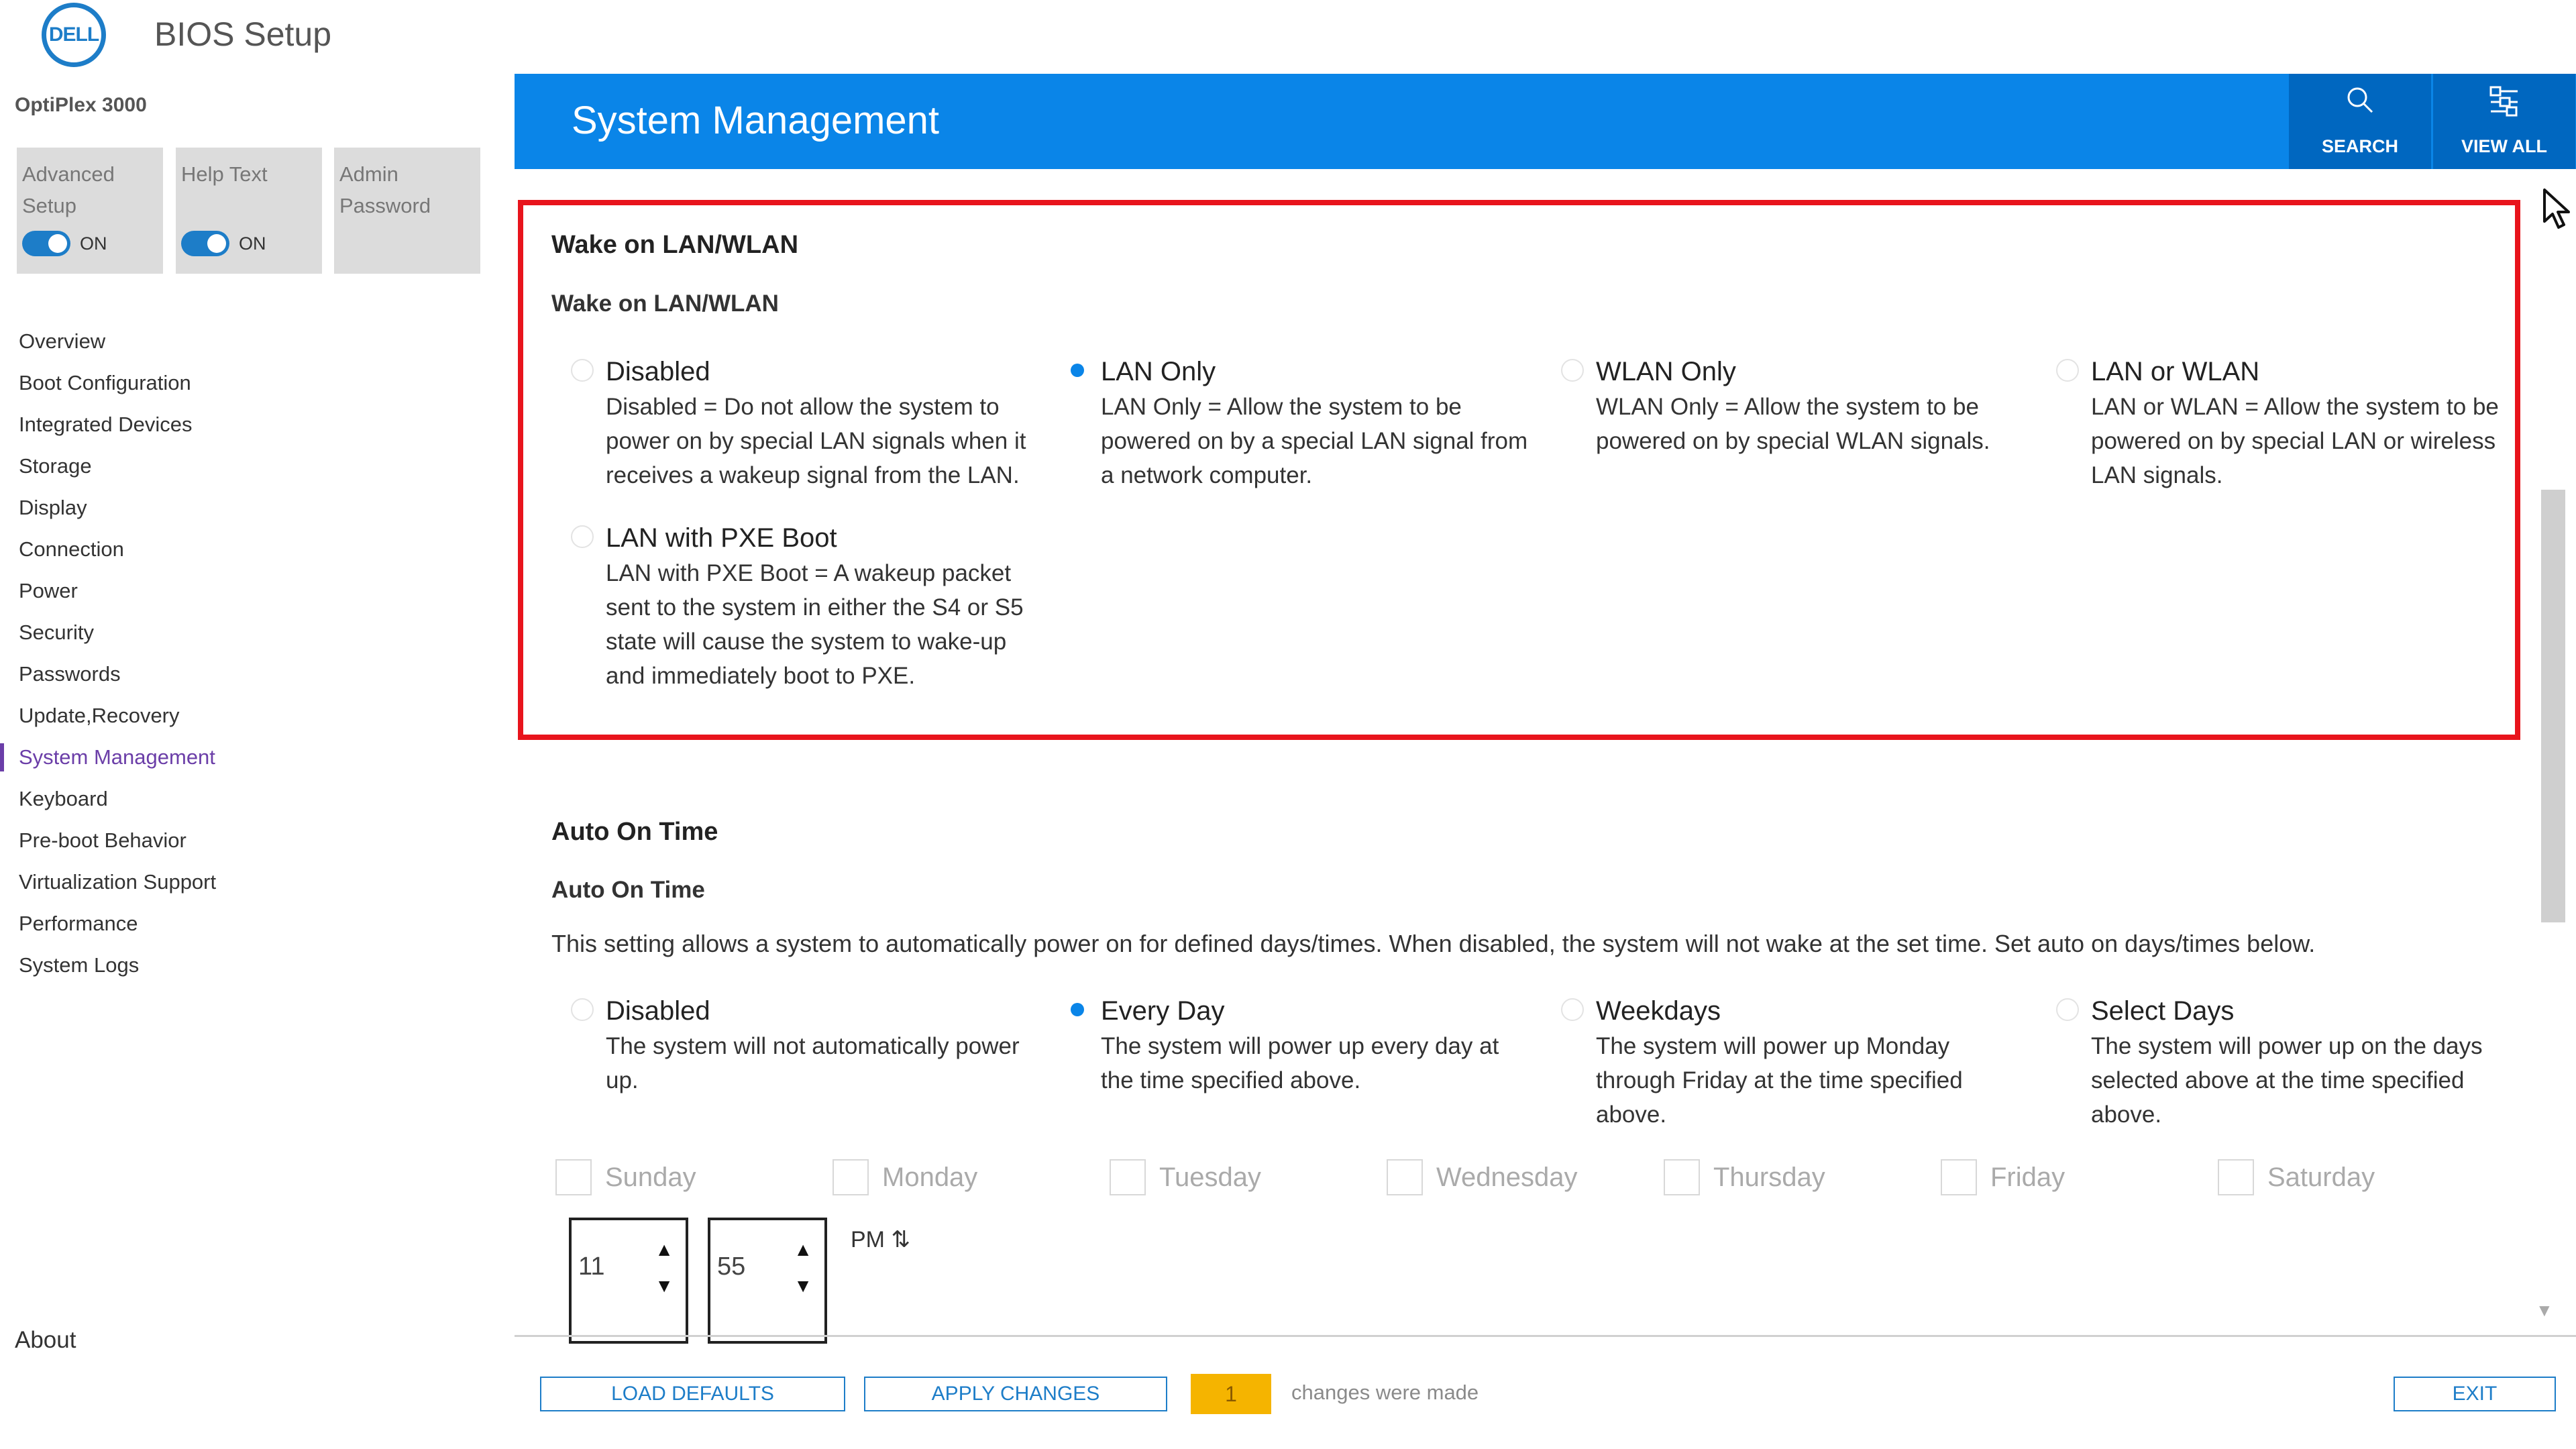 This screenshot has width=2576, height=1449. Describe the element at coordinates (68, 189) in the screenshot. I see `advanced-setup-label: Advanced Setup` at that location.